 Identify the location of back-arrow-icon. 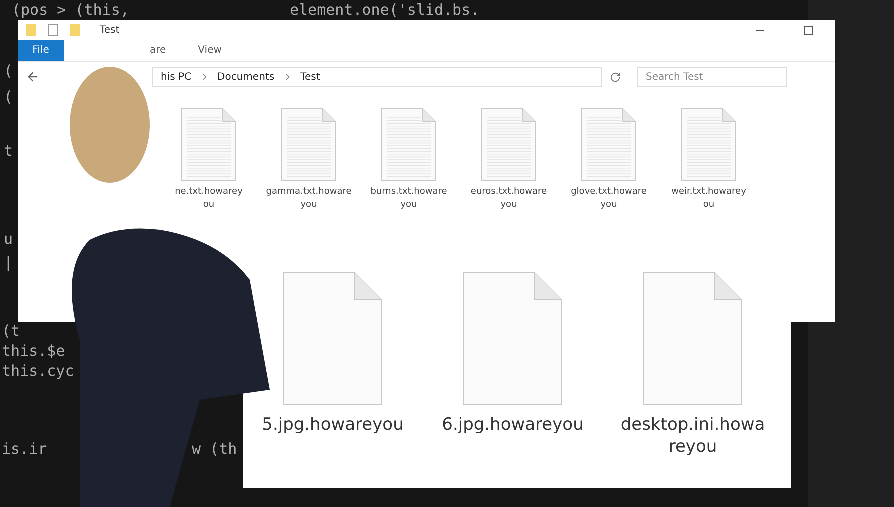
(33, 77).